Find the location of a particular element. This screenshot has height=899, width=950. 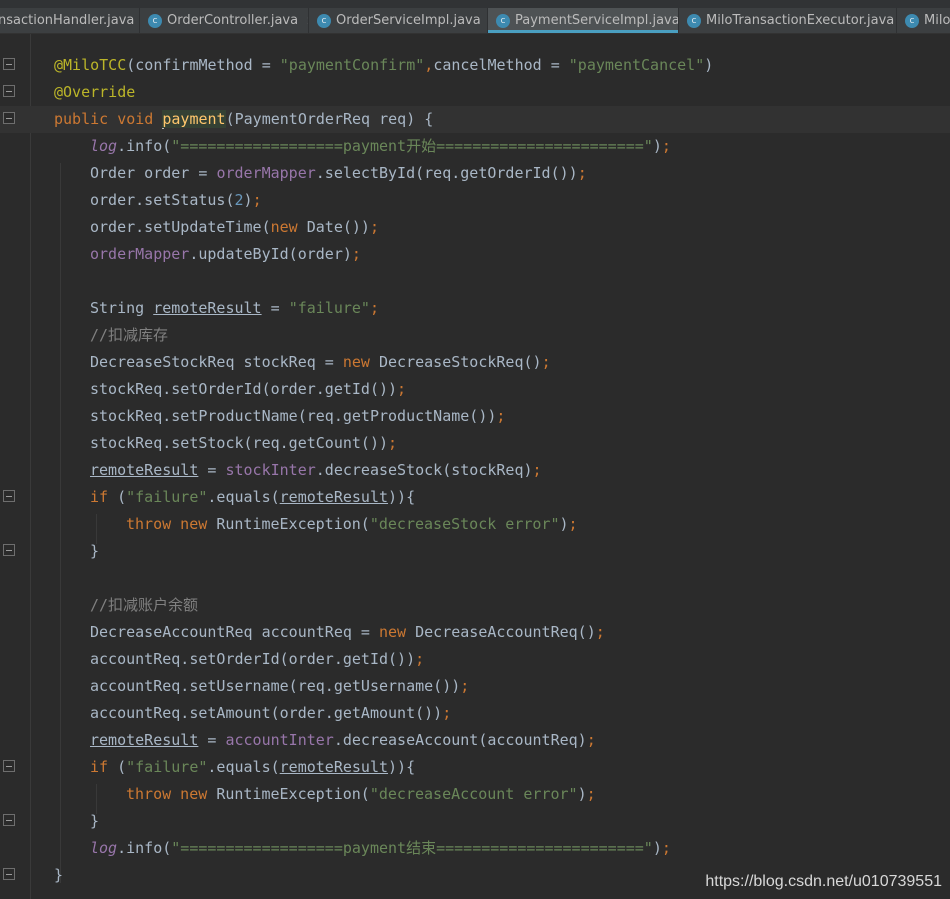

code-line: orderMapper.updateById(order); is located at coordinates (475, 254).